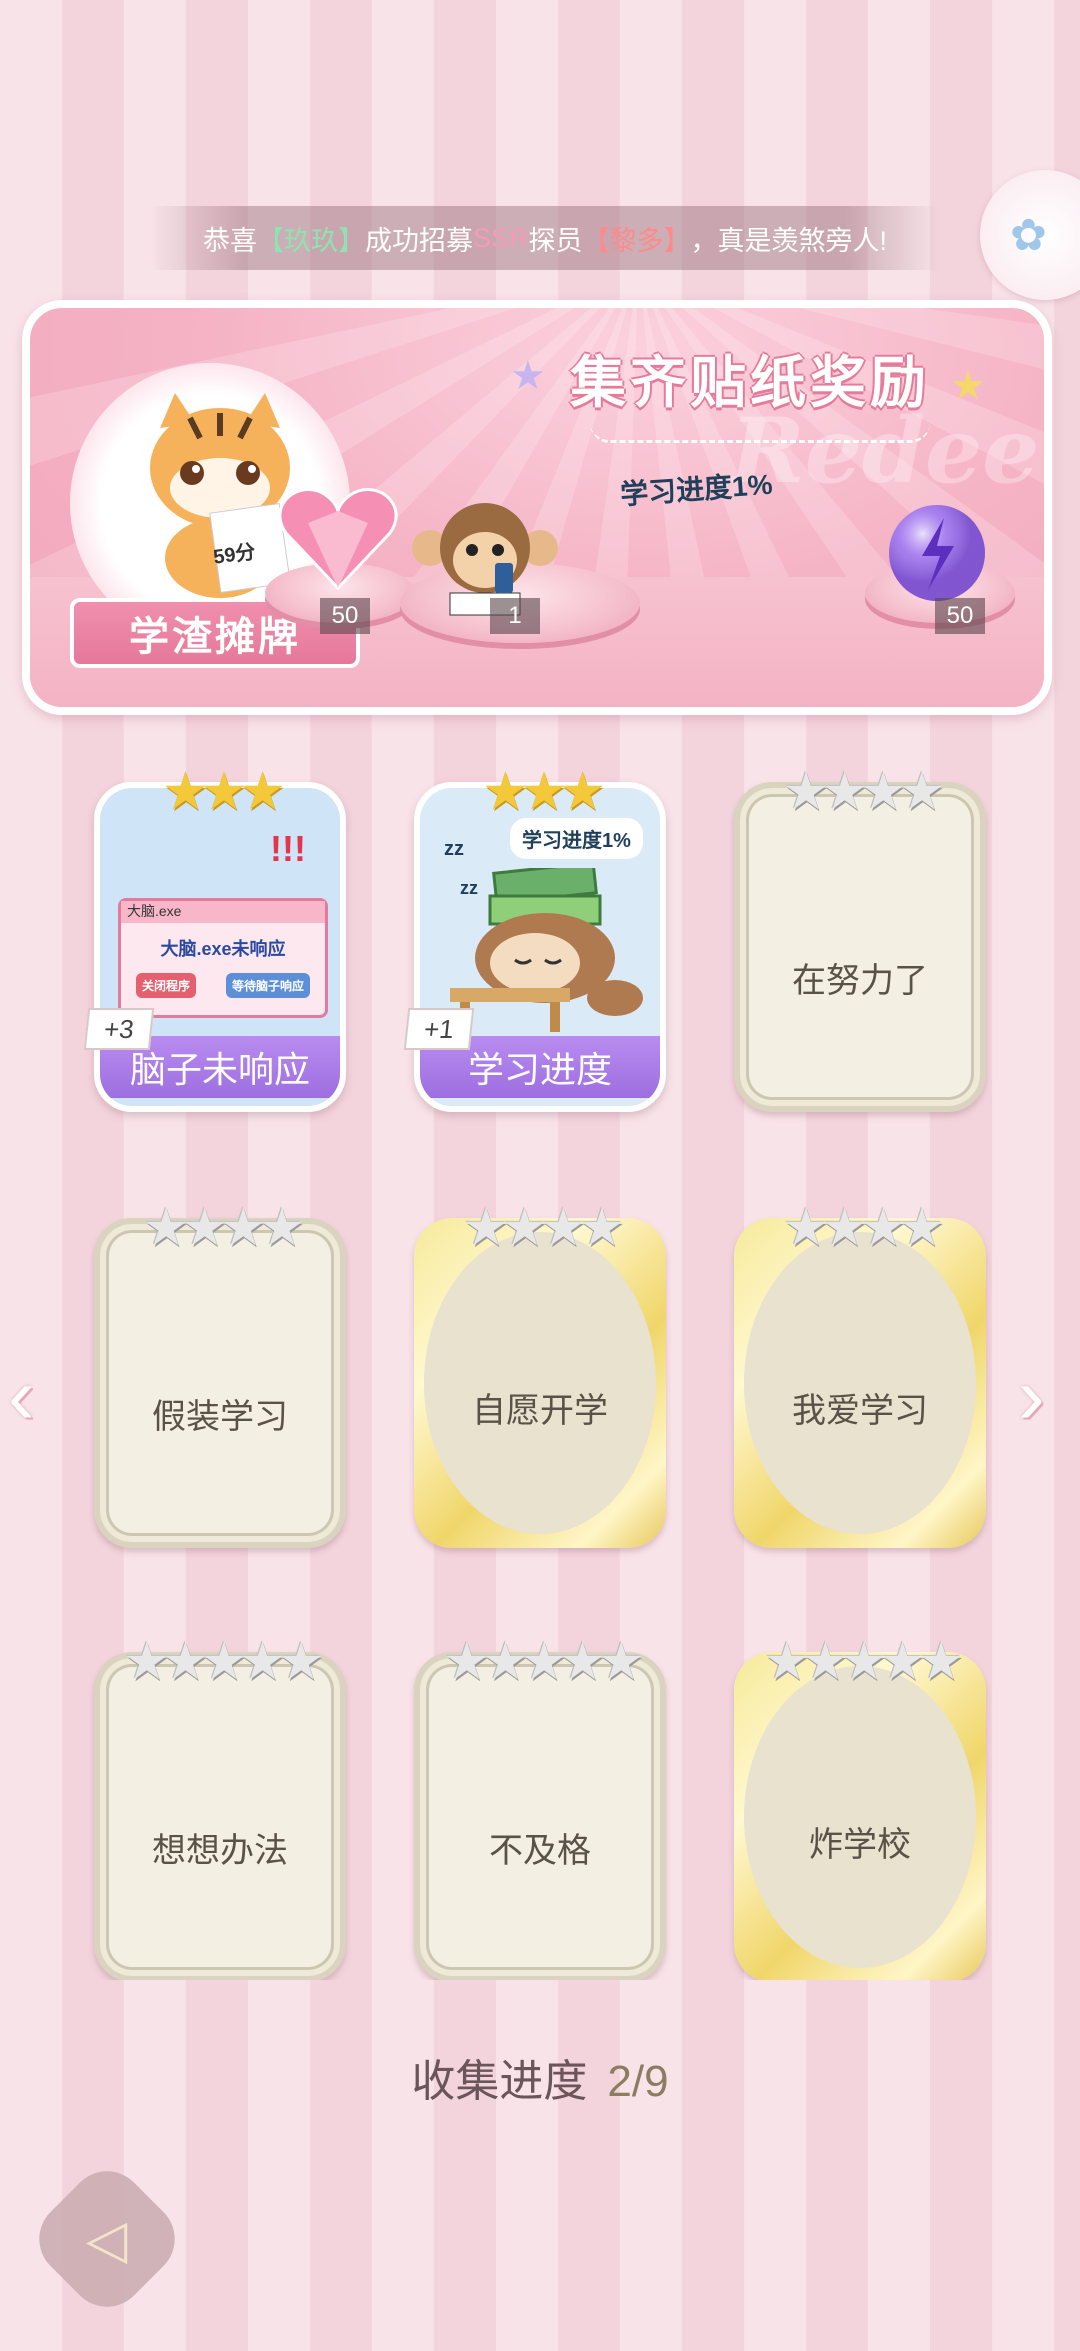  I want to click on reward-title: 集齐贴纸奖励, so click(750, 382).